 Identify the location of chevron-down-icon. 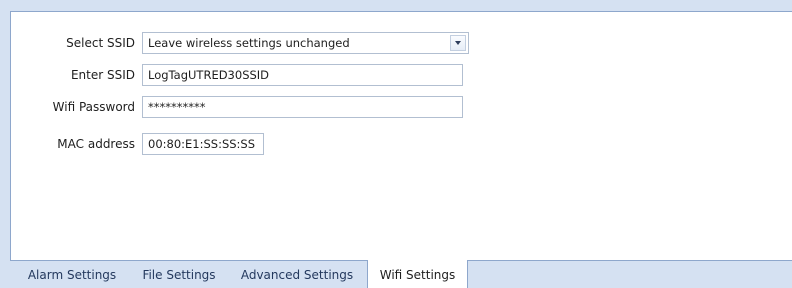
(458, 43).